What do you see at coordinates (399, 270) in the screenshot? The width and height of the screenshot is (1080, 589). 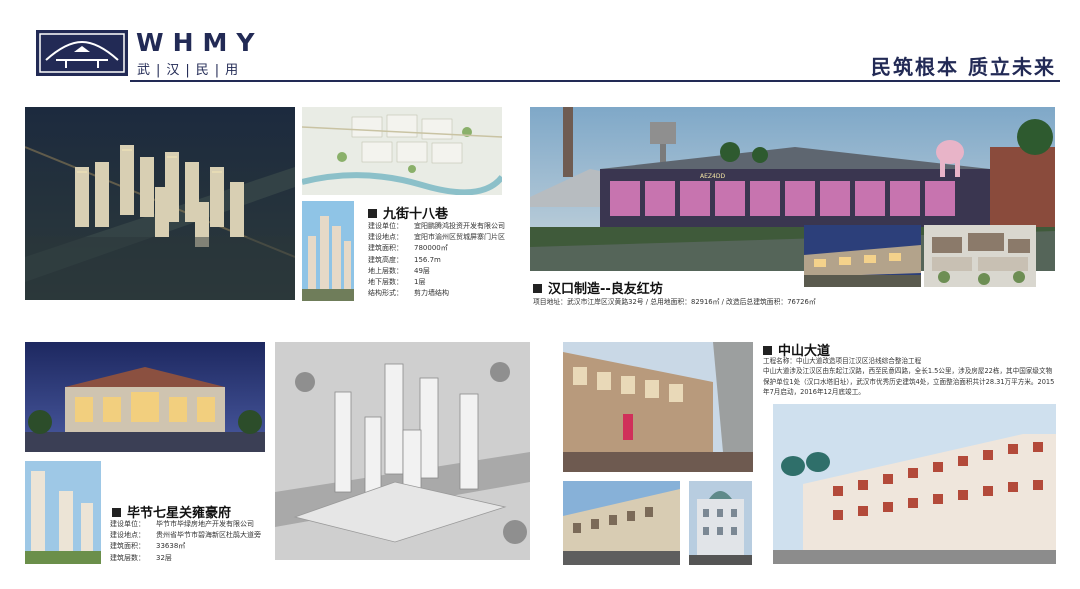 I see `list-item: 地上层数： 49层` at bounding box center [399, 270].